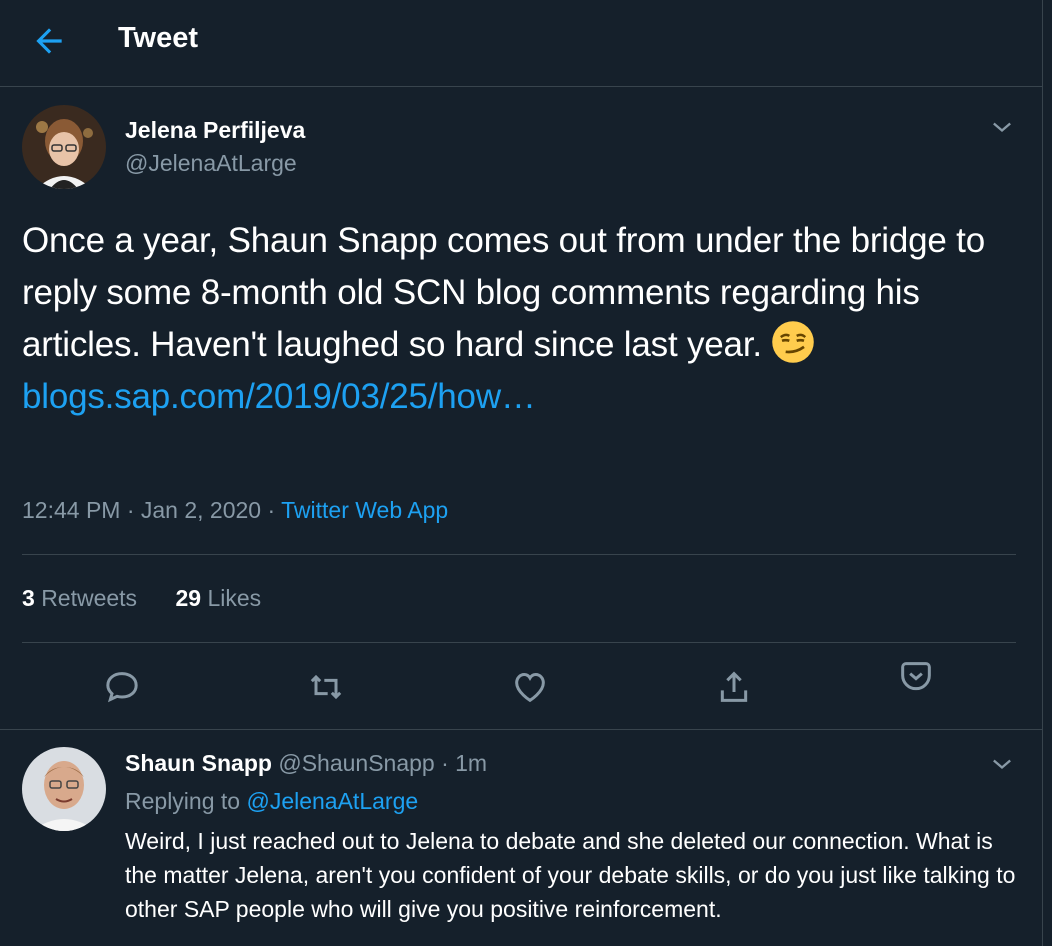 The width and height of the screenshot is (1052, 946). What do you see at coordinates (530, 687) in the screenshot?
I see `like-icon` at bounding box center [530, 687].